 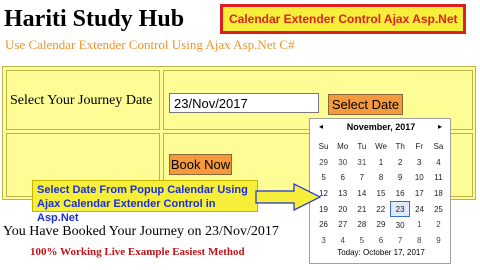 What do you see at coordinates (137, 252) in the screenshot?
I see `footer-tagline: 100% Working Live Example Easiest Method` at bounding box center [137, 252].